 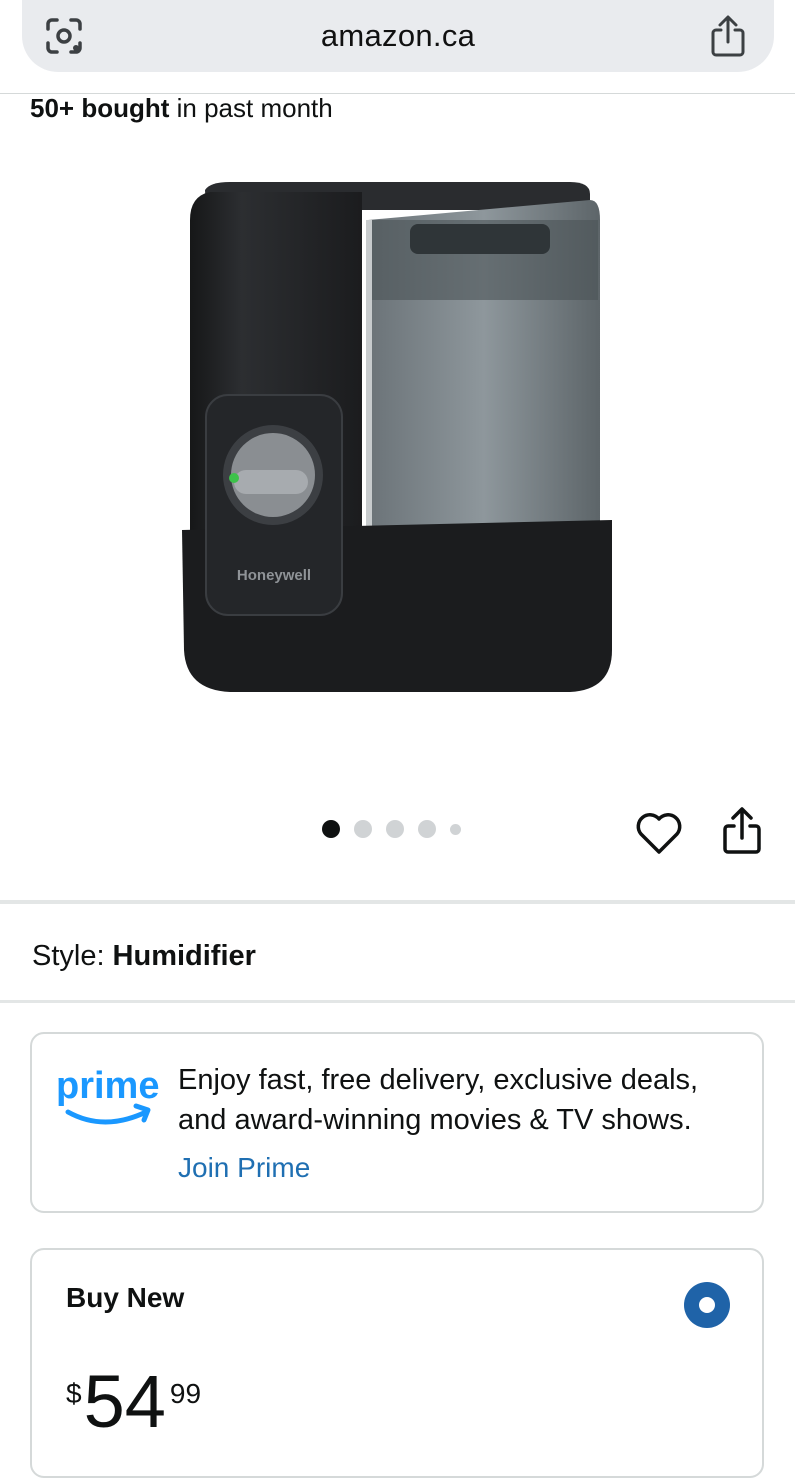 I want to click on style-label: Style:, so click(x=68, y=956).